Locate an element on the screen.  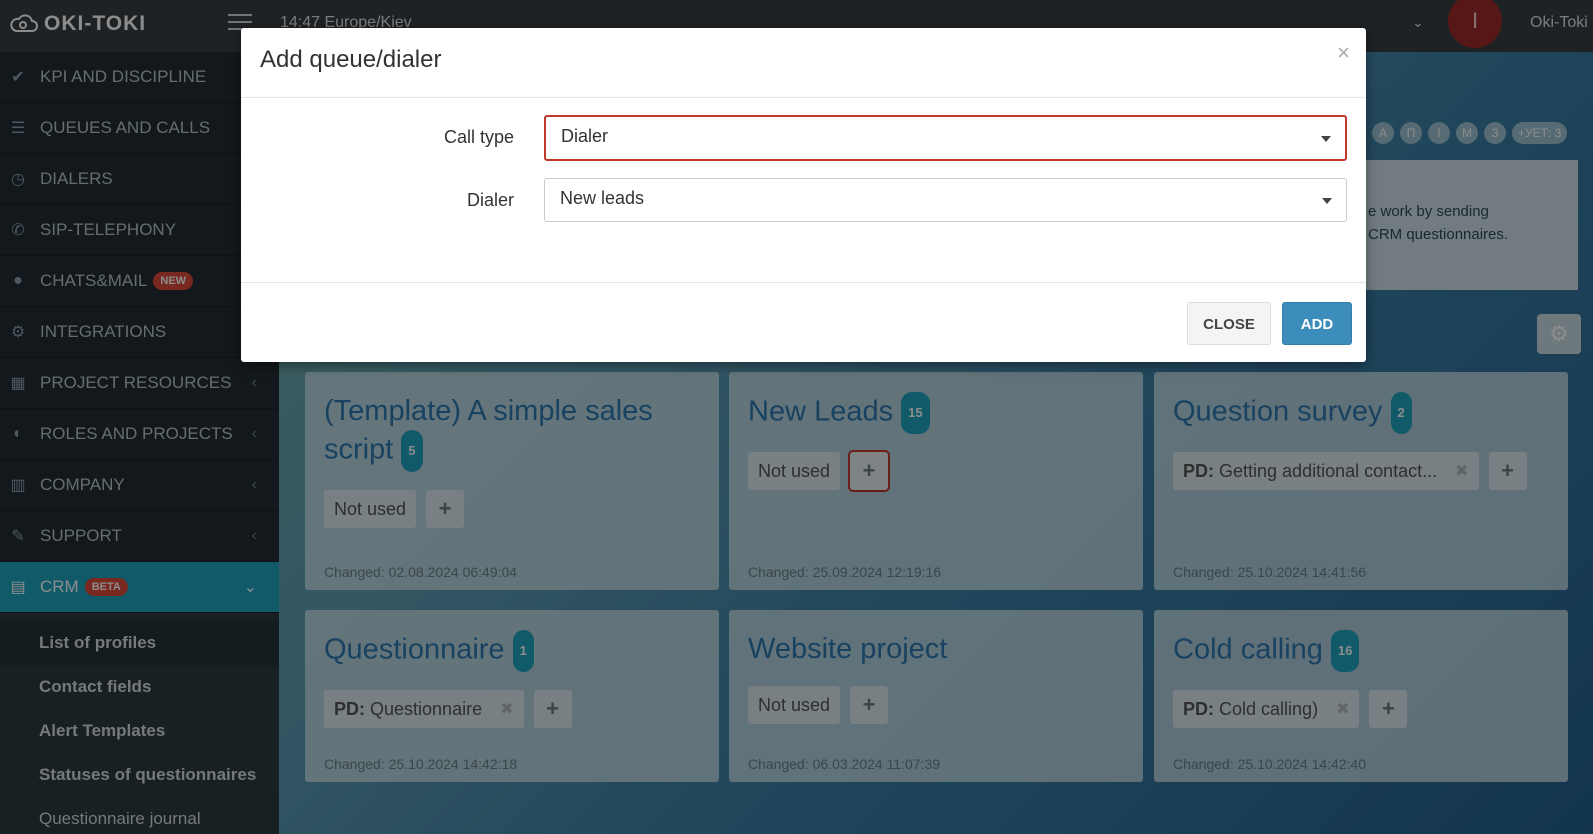
call-type-select: Dialer is located at coordinates (945, 138).